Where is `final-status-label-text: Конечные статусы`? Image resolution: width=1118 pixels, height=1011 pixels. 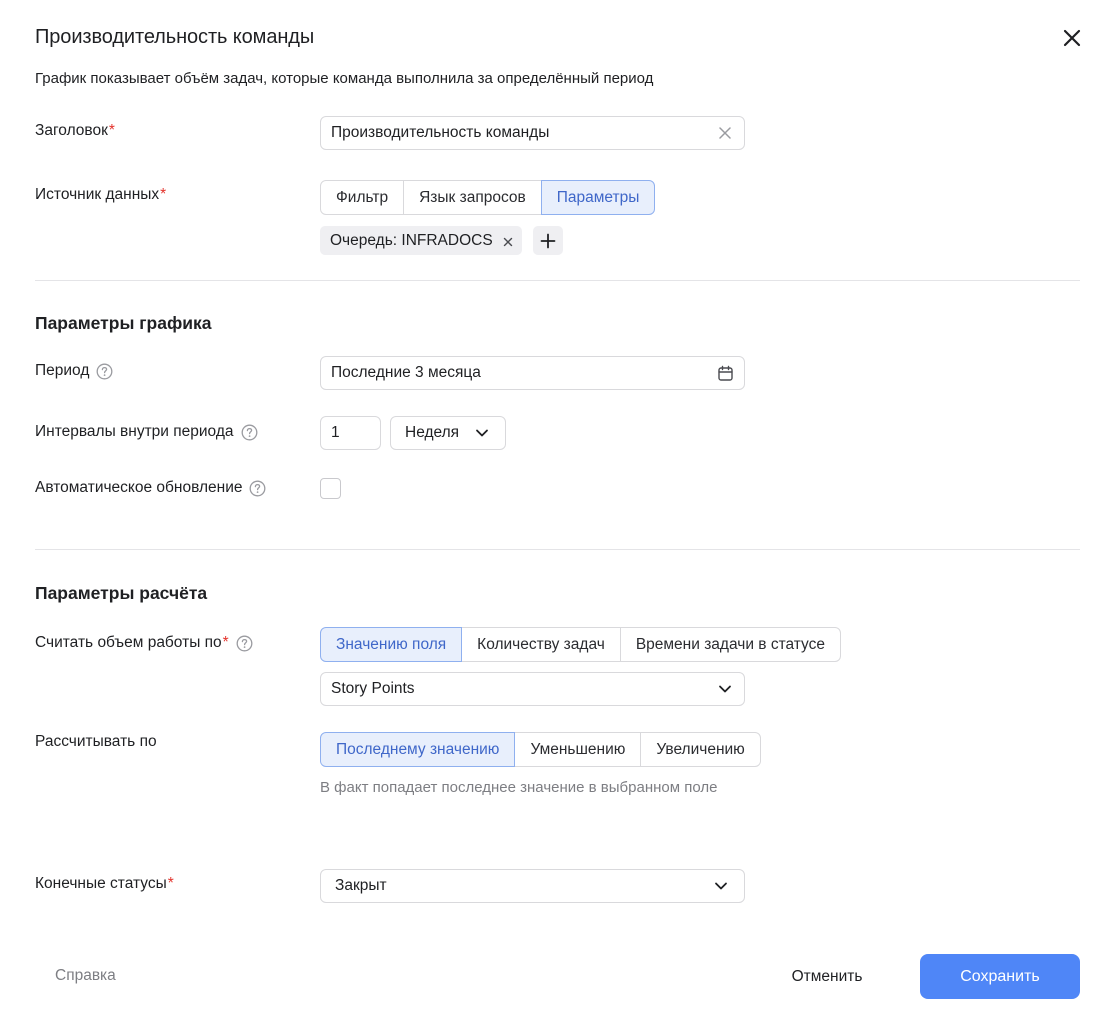 final-status-label-text: Конечные статусы is located at coordinates (101, 883).